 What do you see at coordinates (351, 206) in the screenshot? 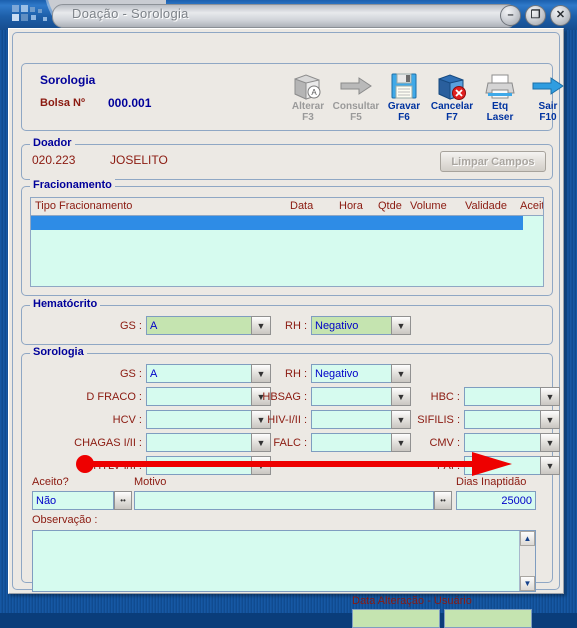
I see `grid-col-hora: Hora` at bounding box center [351, 206].